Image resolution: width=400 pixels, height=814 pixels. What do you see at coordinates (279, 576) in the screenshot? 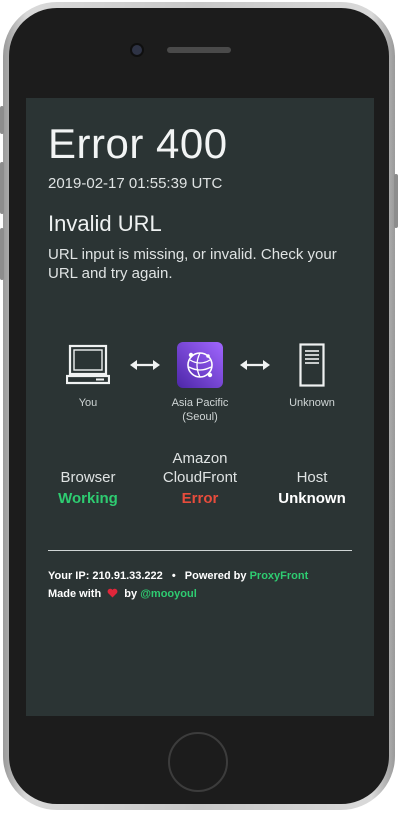
I see `proxyfront-link: ProxyFront` at bounding box center [279, 576].